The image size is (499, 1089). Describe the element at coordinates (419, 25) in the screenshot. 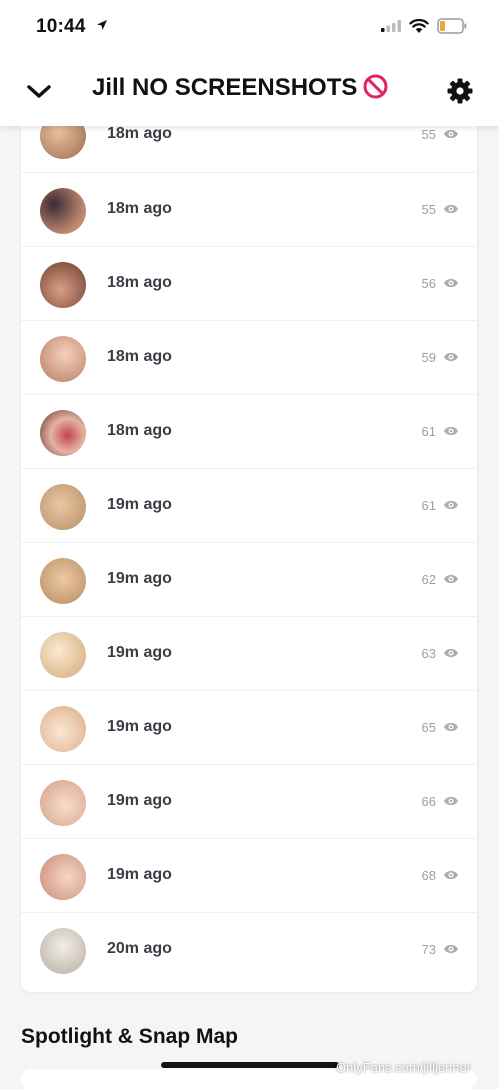

I see `wifi-icon` at that location.